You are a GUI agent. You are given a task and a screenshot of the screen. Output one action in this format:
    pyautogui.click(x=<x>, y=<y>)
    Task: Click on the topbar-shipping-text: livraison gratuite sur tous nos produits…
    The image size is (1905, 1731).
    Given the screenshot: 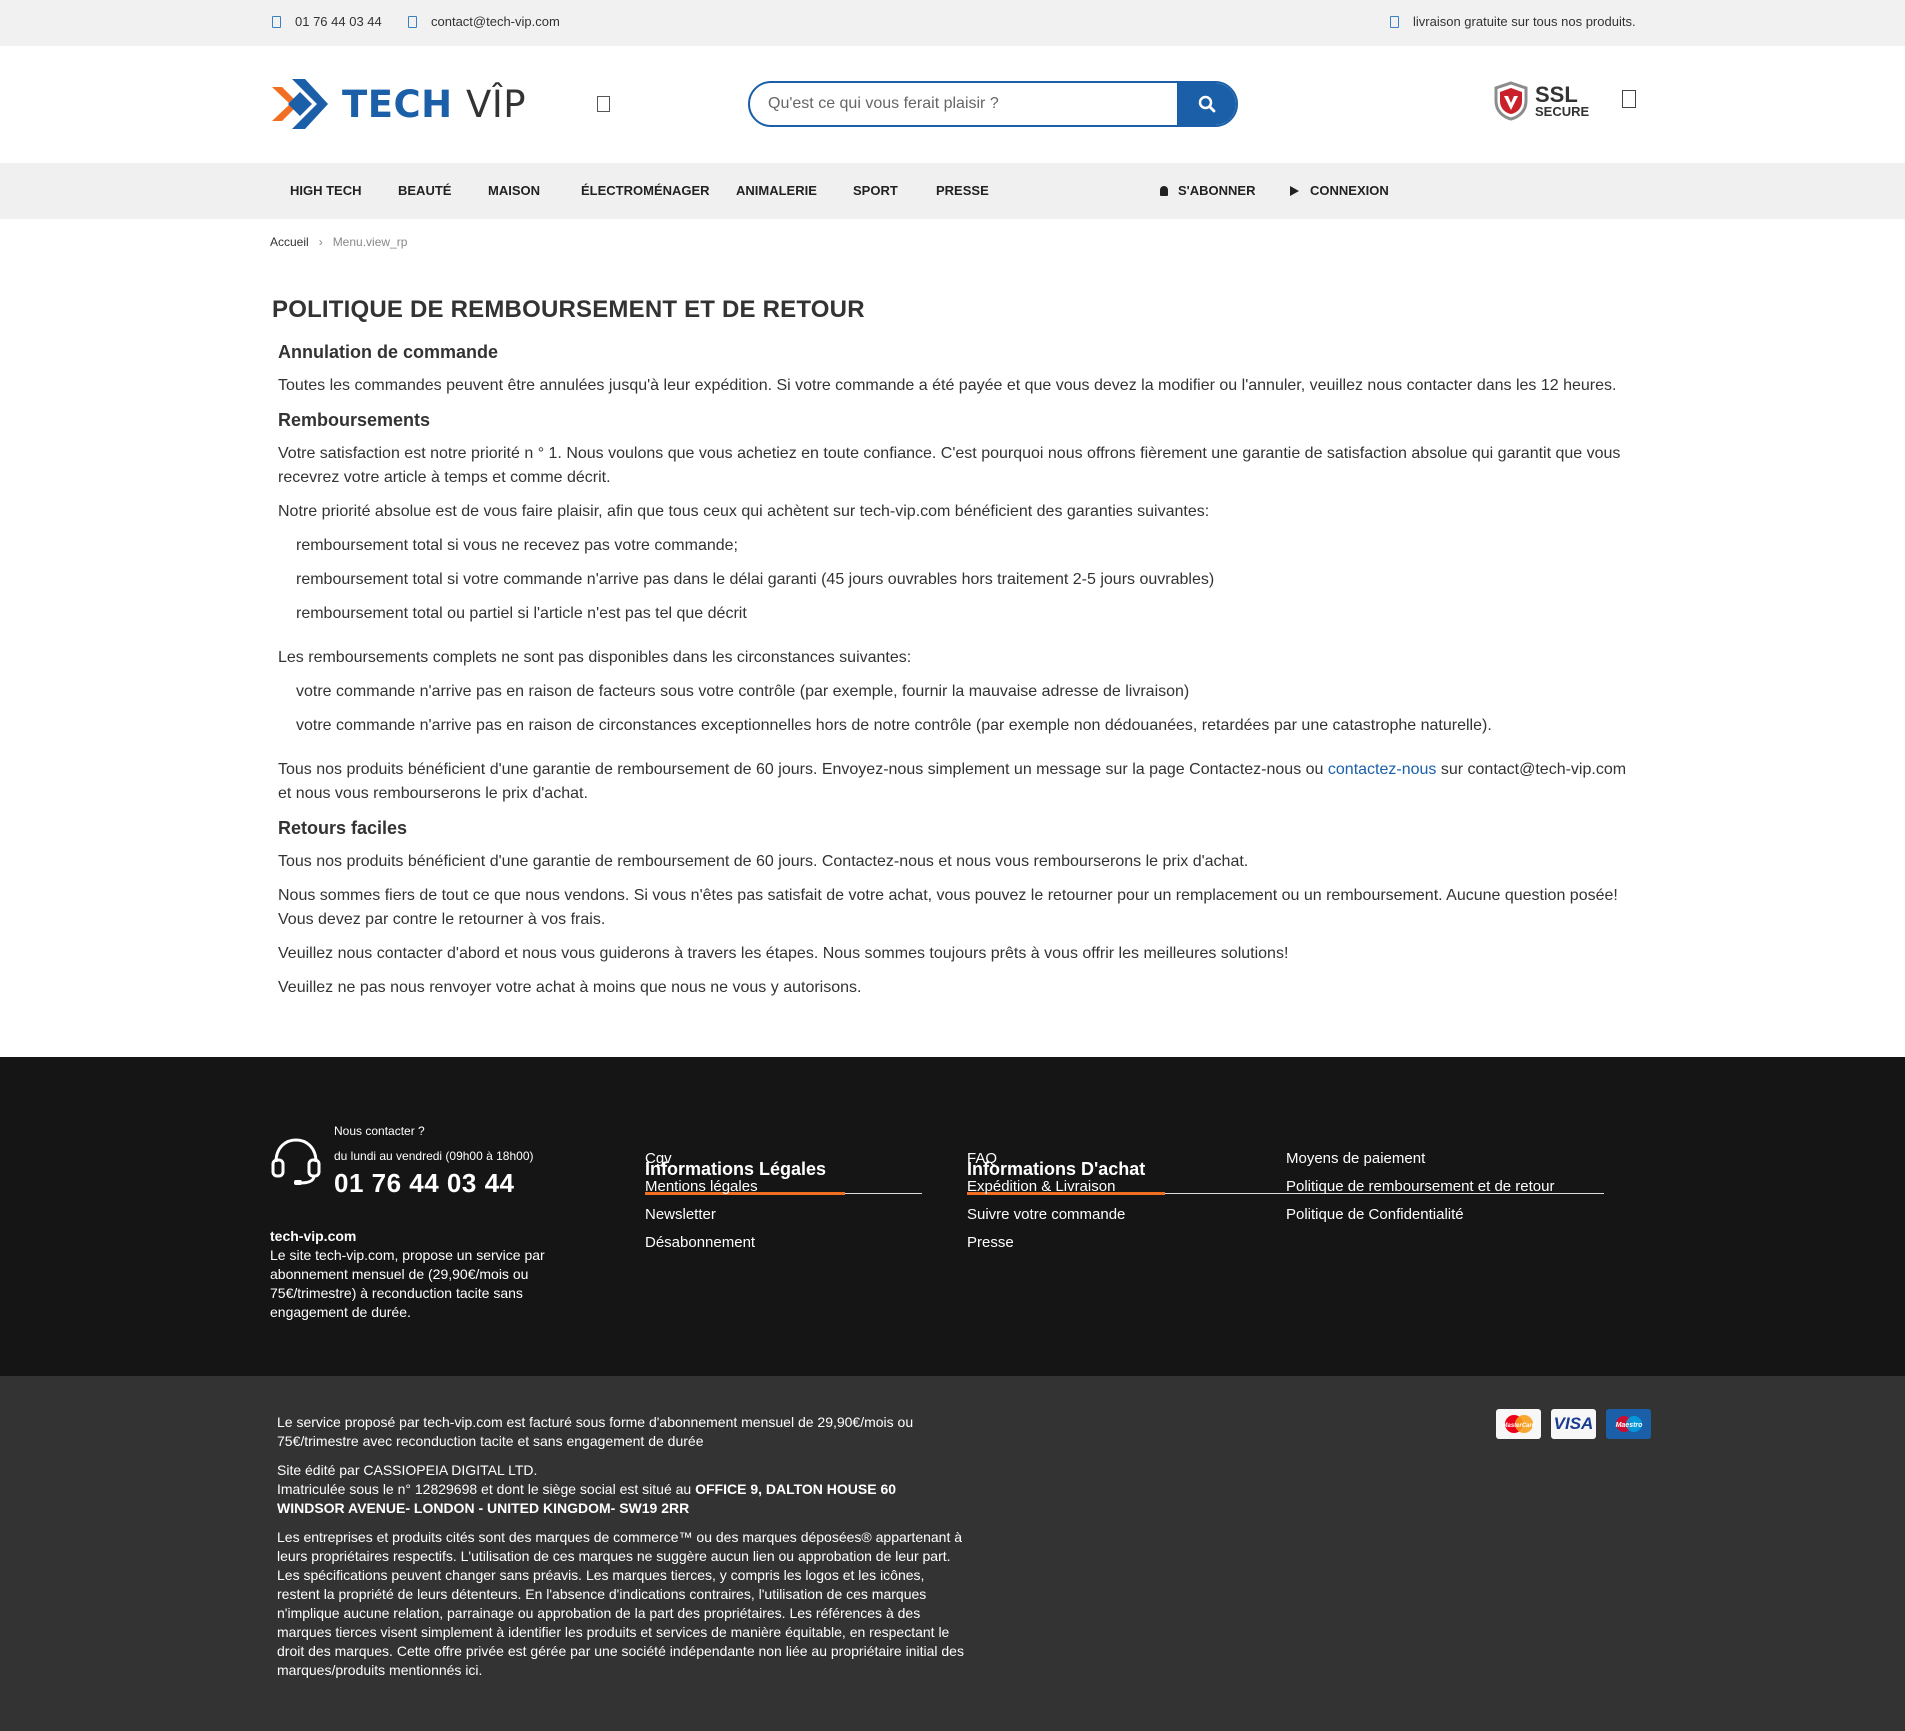 What is the action you would take?
    pyautogui.click(x=1524, y=21)
    